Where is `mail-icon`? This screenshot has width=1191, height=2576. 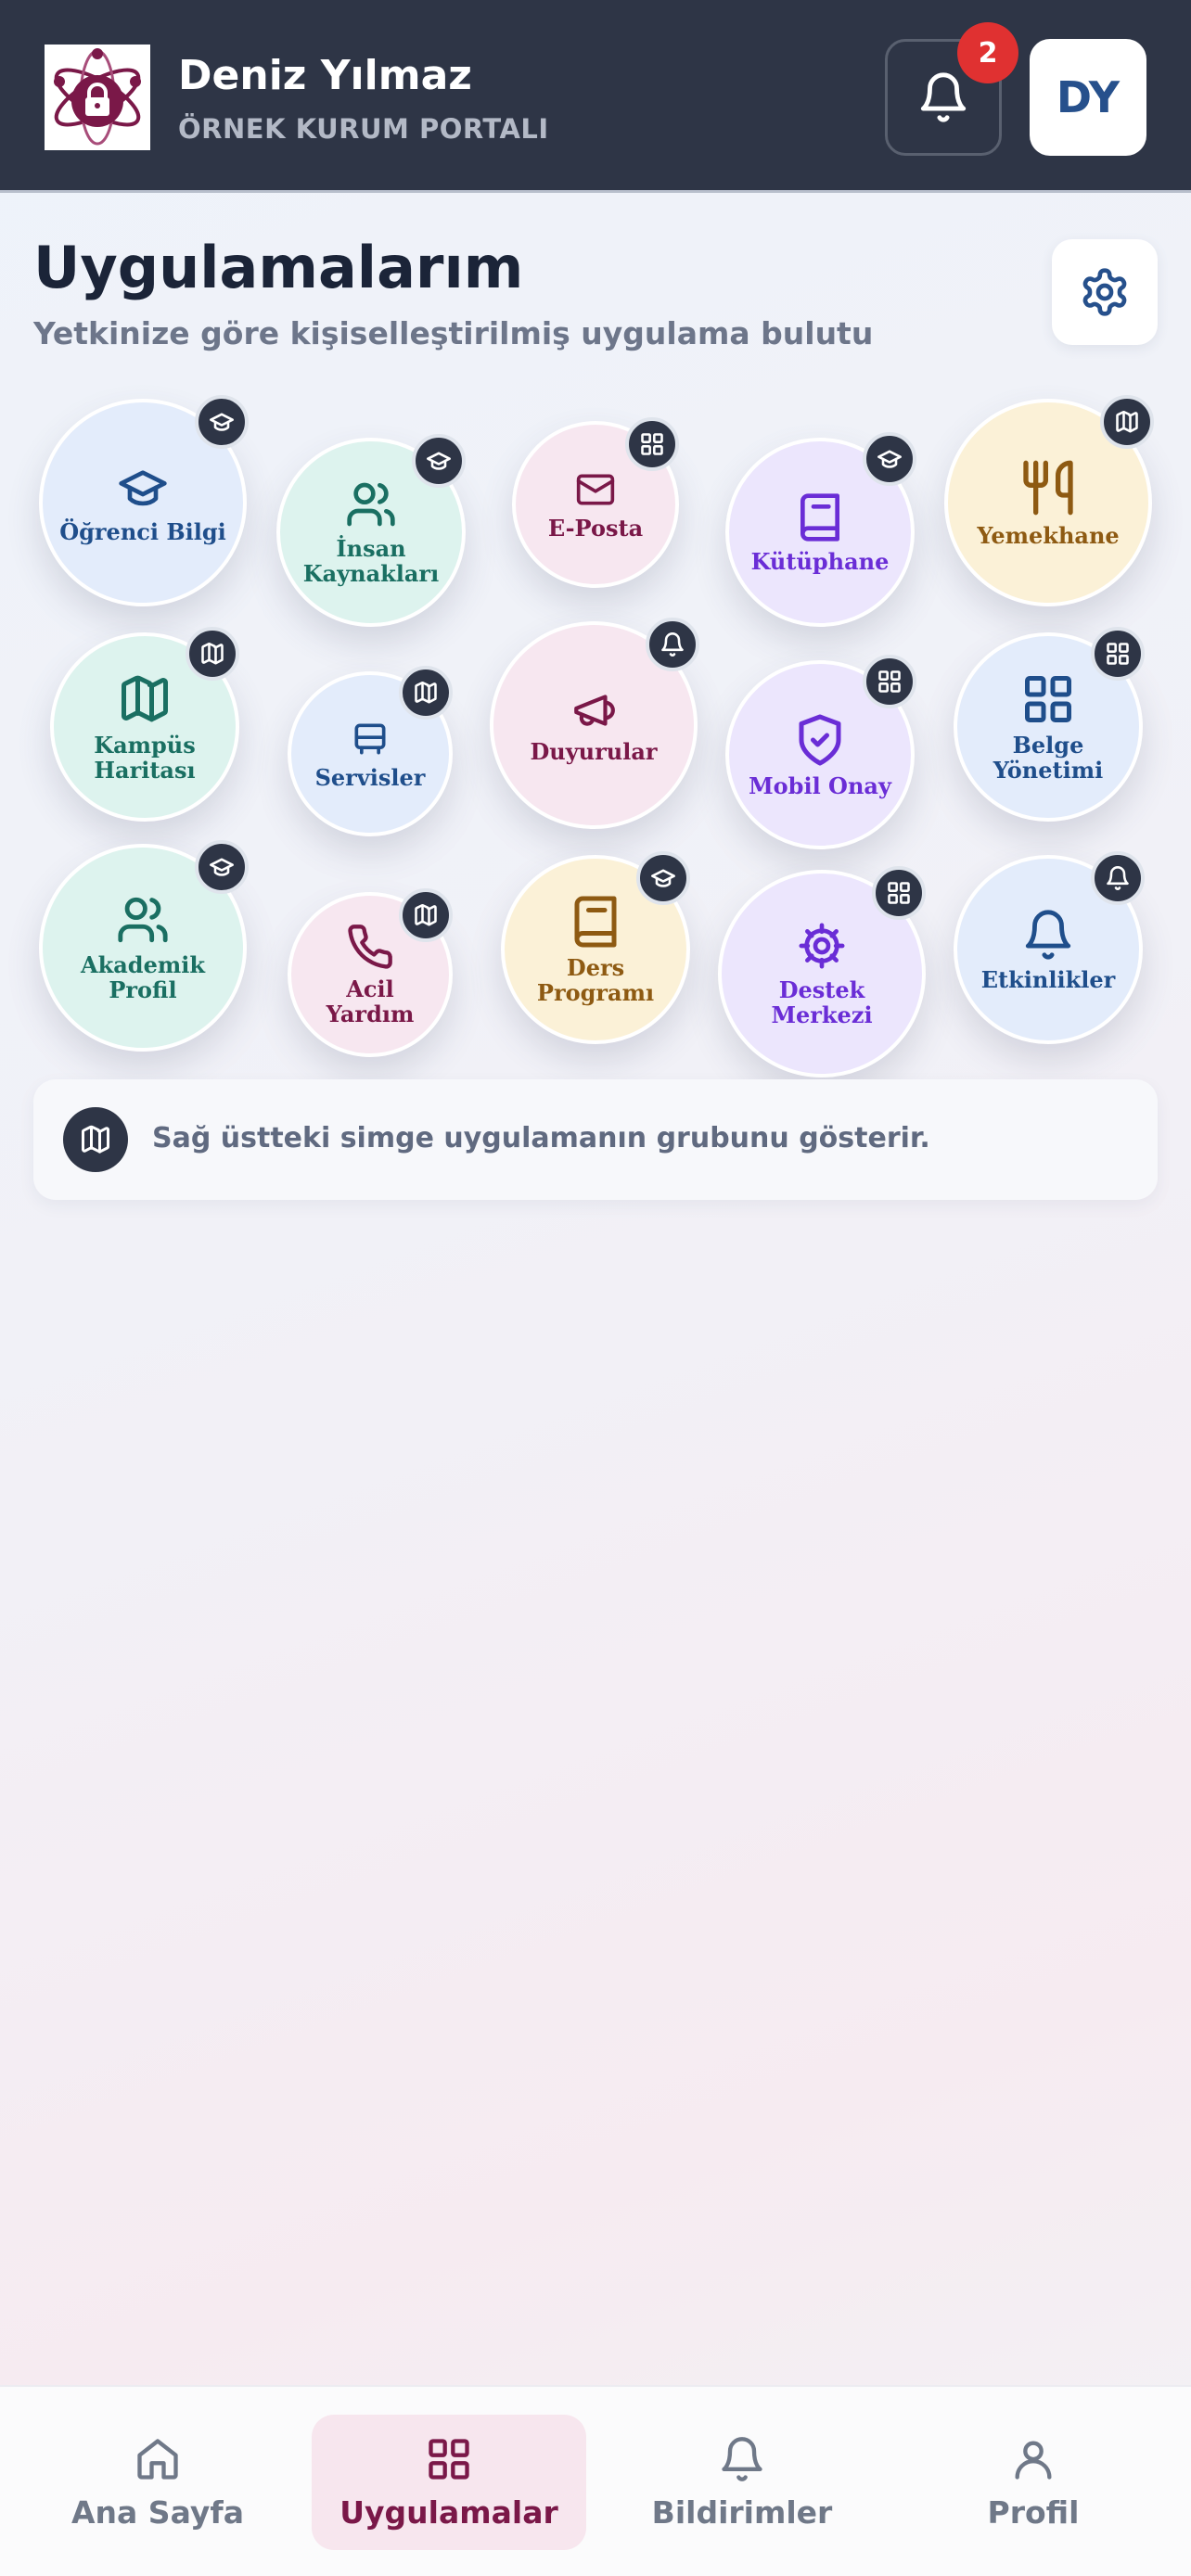 mail-icon is located at coordinates (595, 489).